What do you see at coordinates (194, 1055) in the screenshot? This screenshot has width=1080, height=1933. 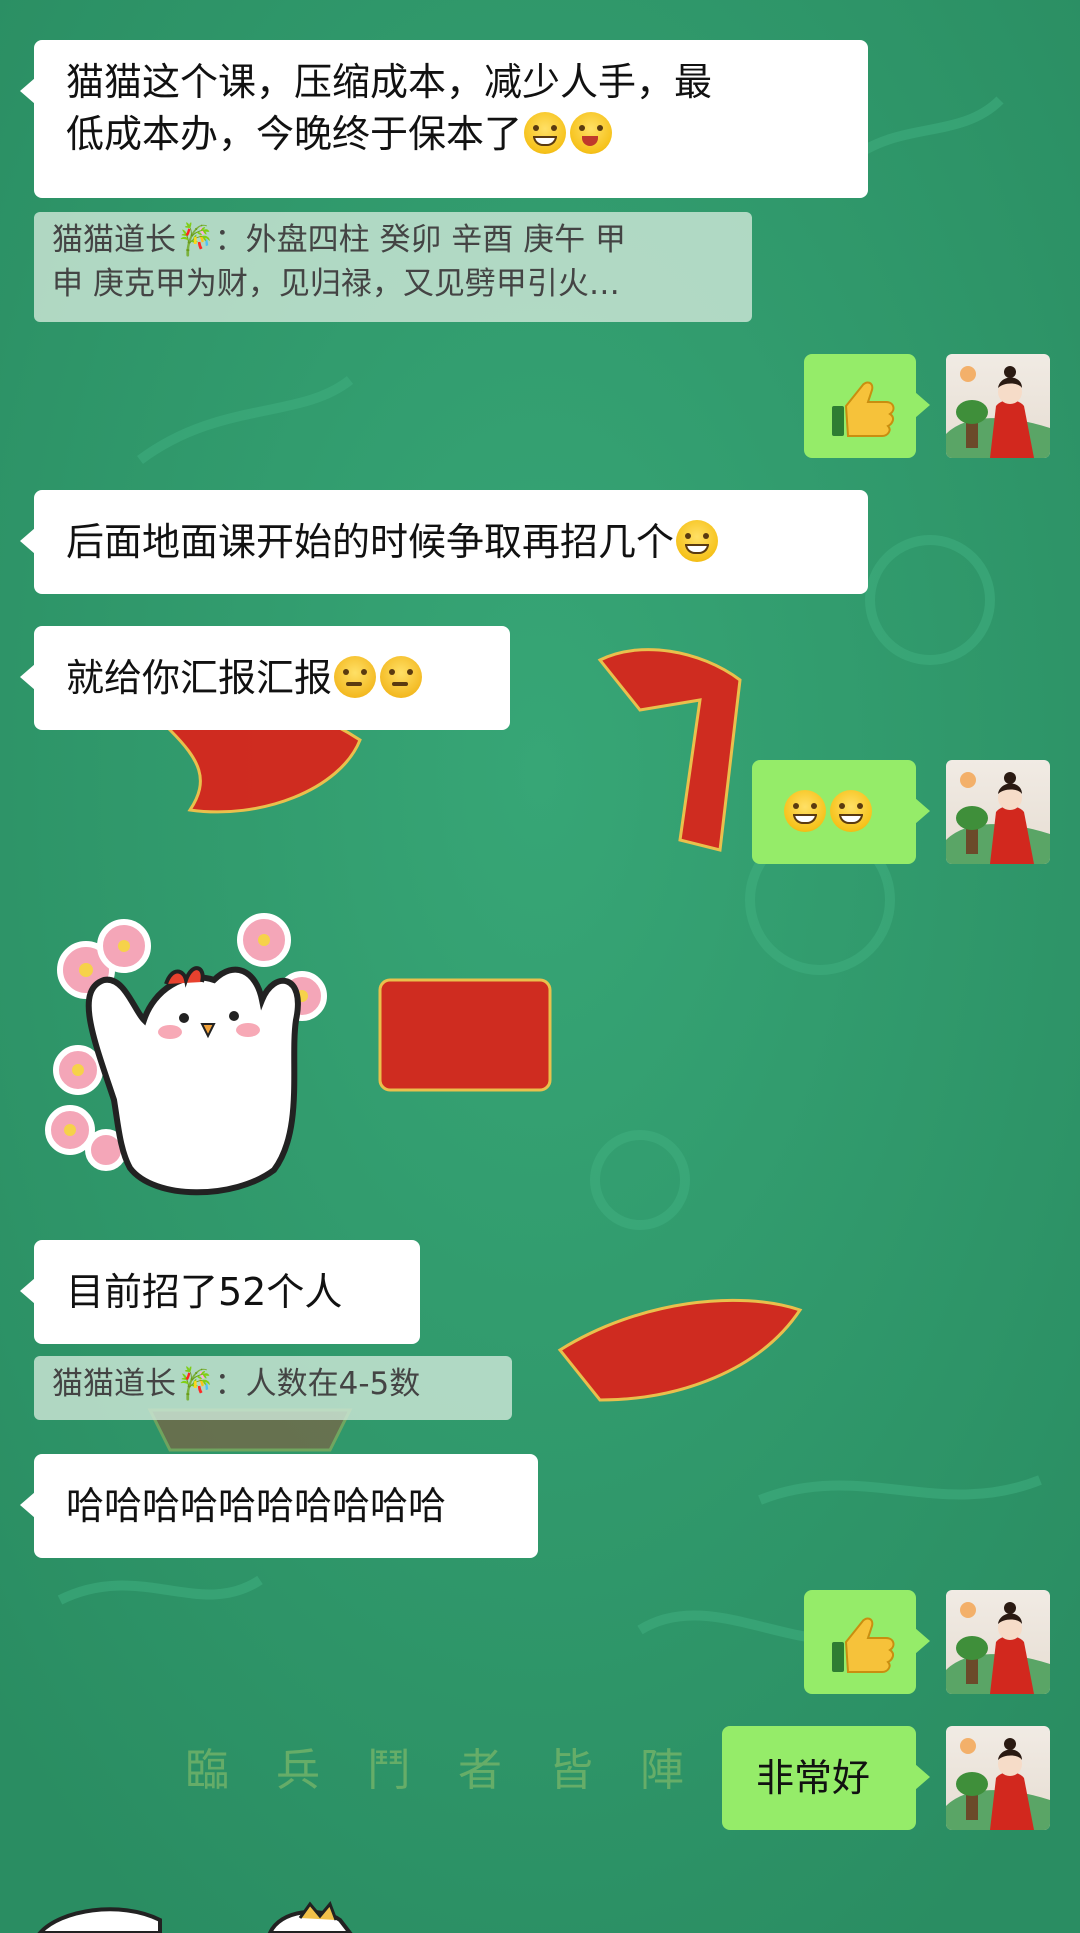 I see `chicken-sticker` at bounding box center [194, 1055].